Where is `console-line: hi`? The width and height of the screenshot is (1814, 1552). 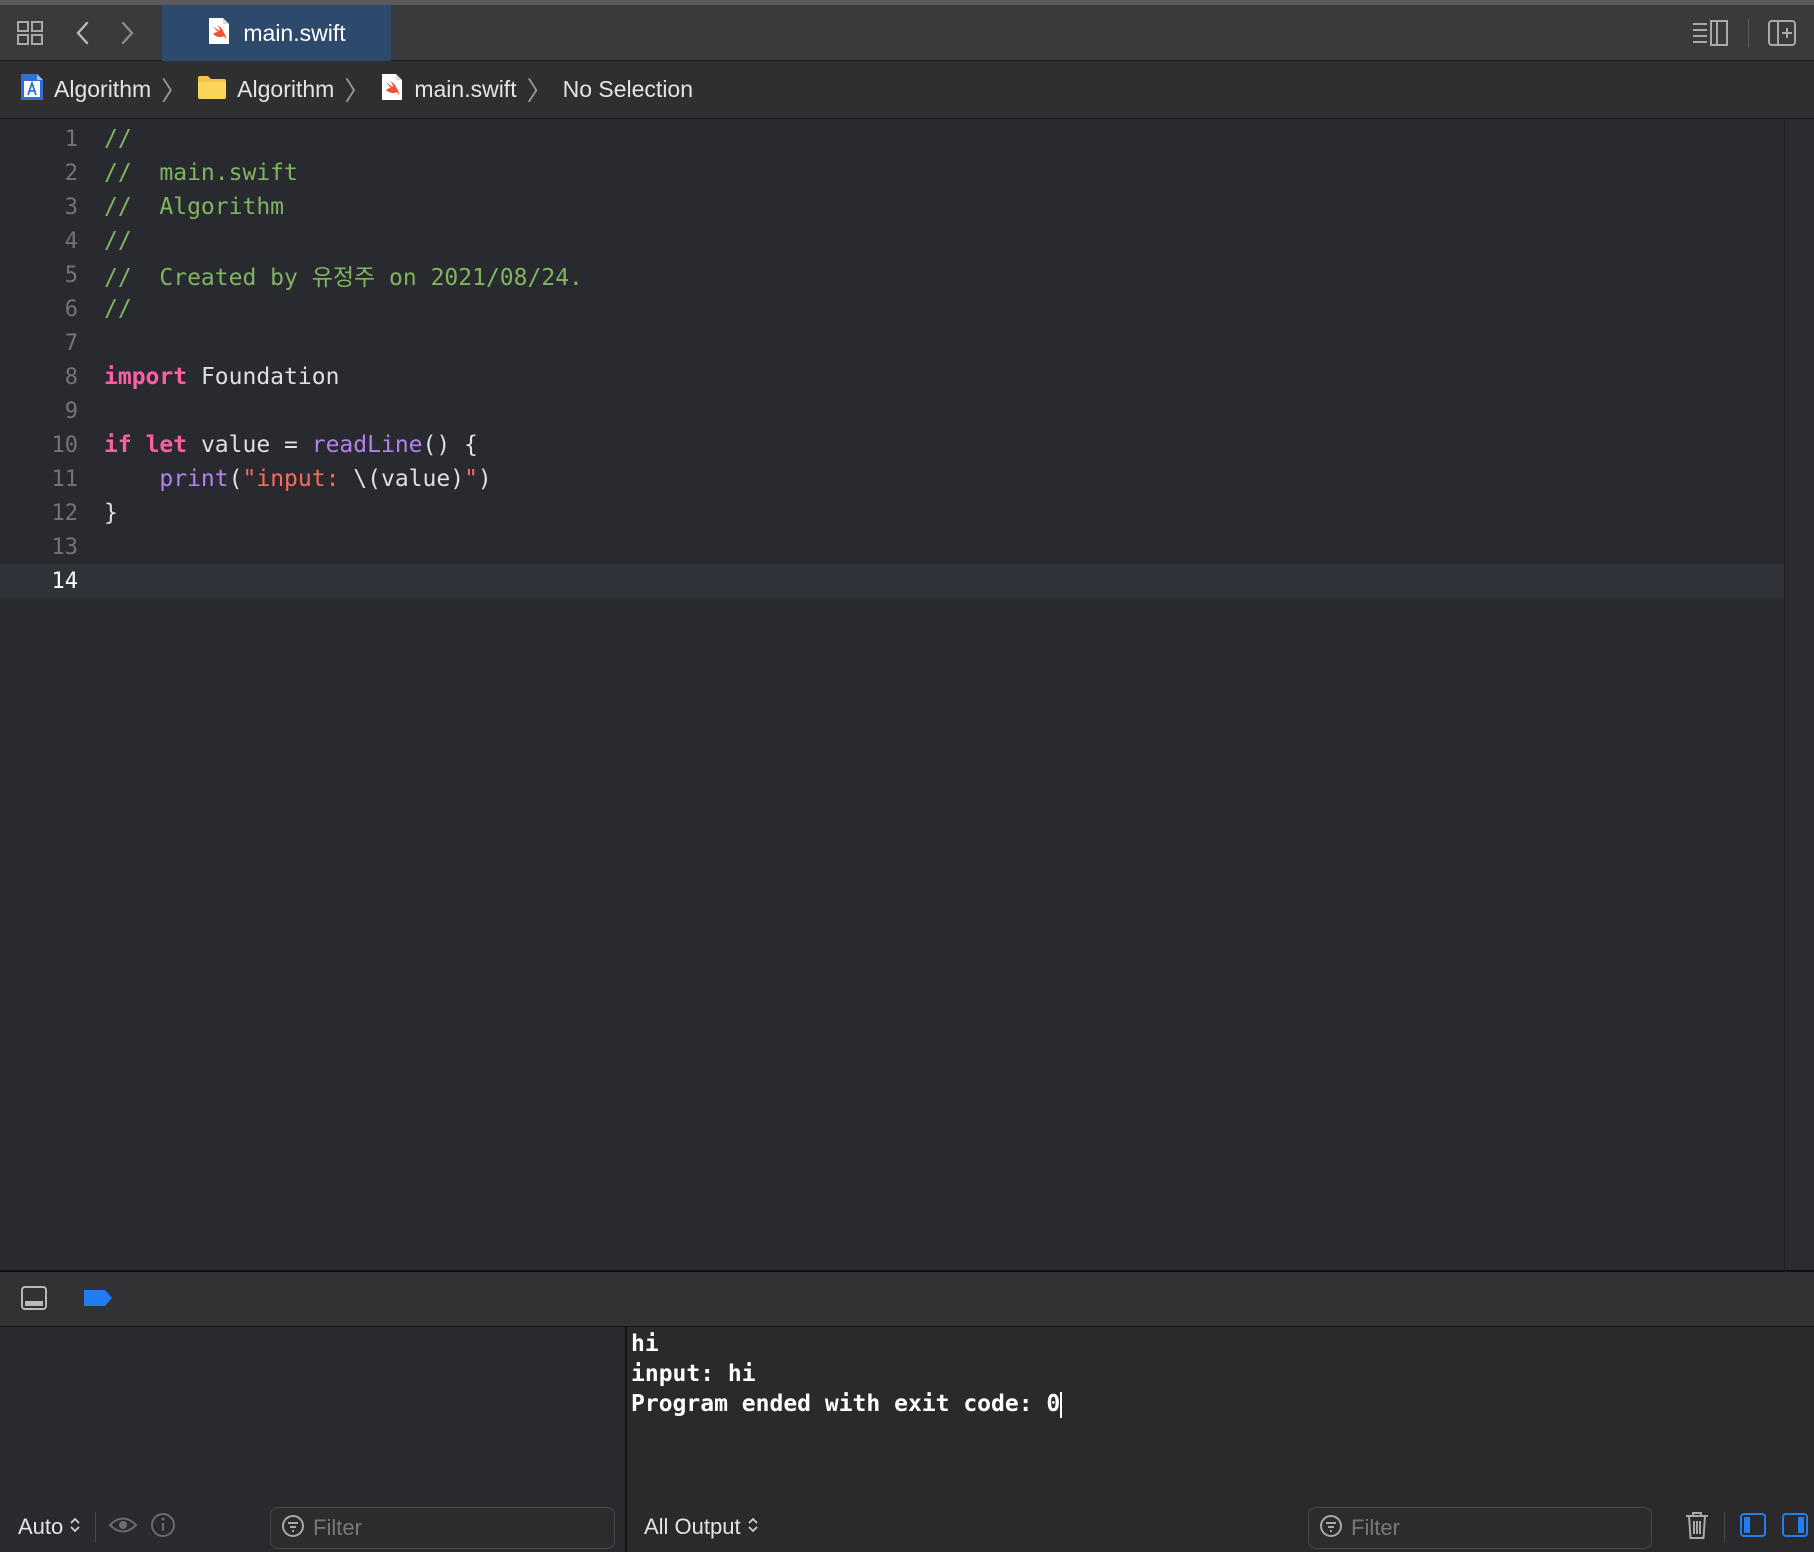
console-line: hi is located at coordinates (645, 1344).